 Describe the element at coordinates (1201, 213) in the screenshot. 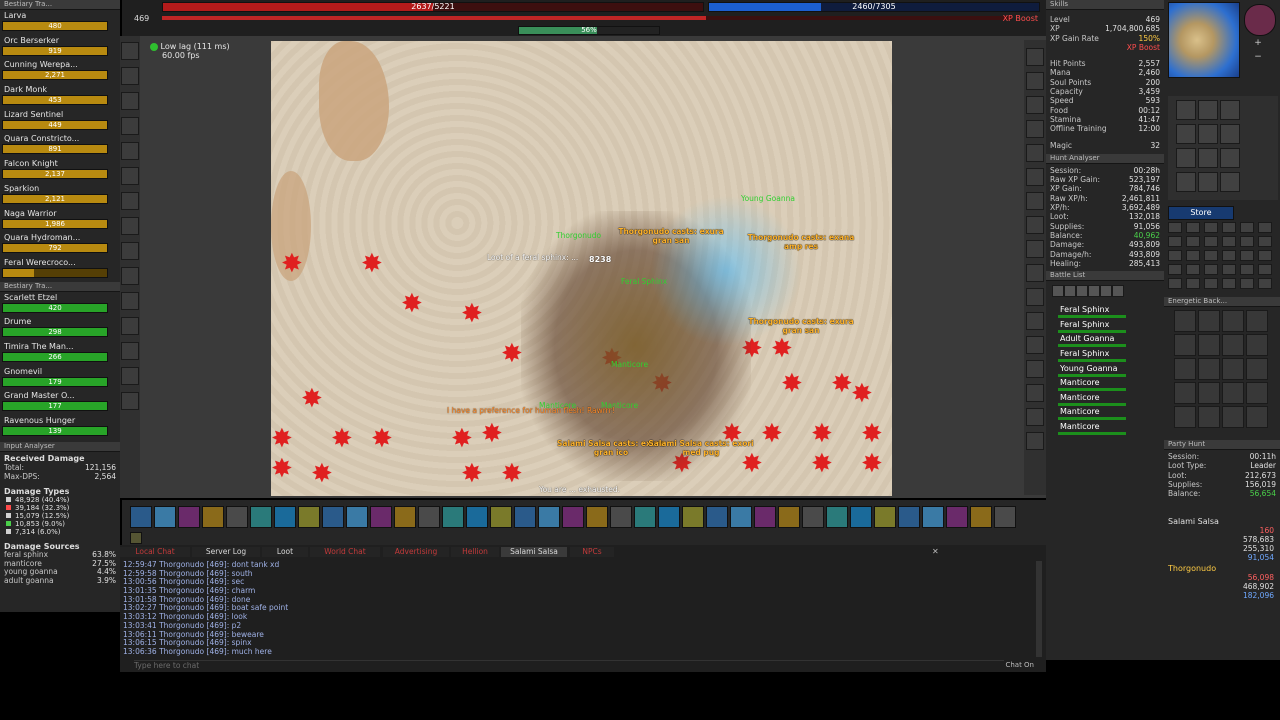

I see `store-button: Store` at that location.